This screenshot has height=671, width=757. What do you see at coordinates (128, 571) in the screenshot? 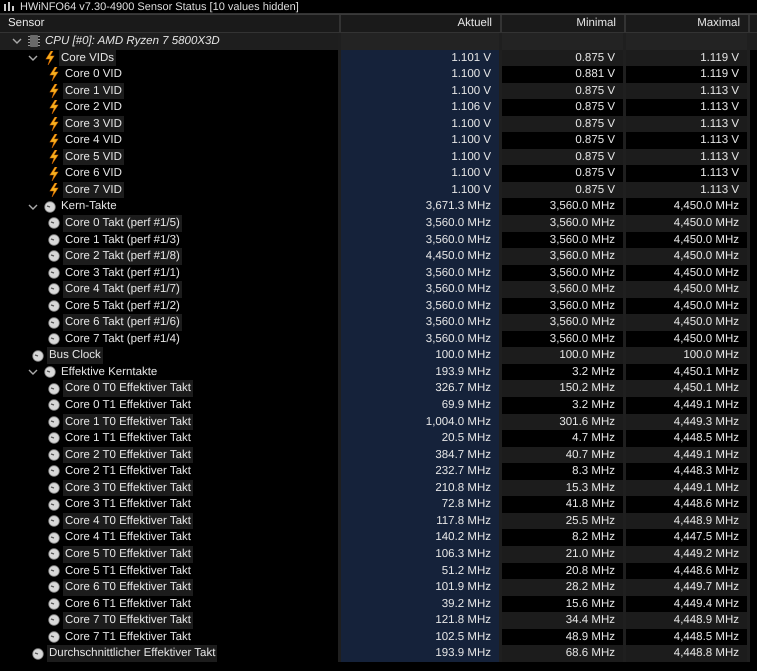
I see `sensor-label: Core 5 T1 Effektiver Takt` at bounding box center [128, 571].